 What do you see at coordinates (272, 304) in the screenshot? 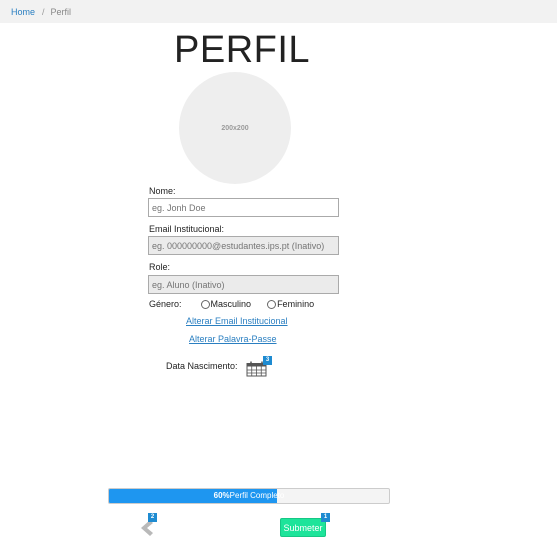
I see `radio-feminino` at bounding box center [272, 304].